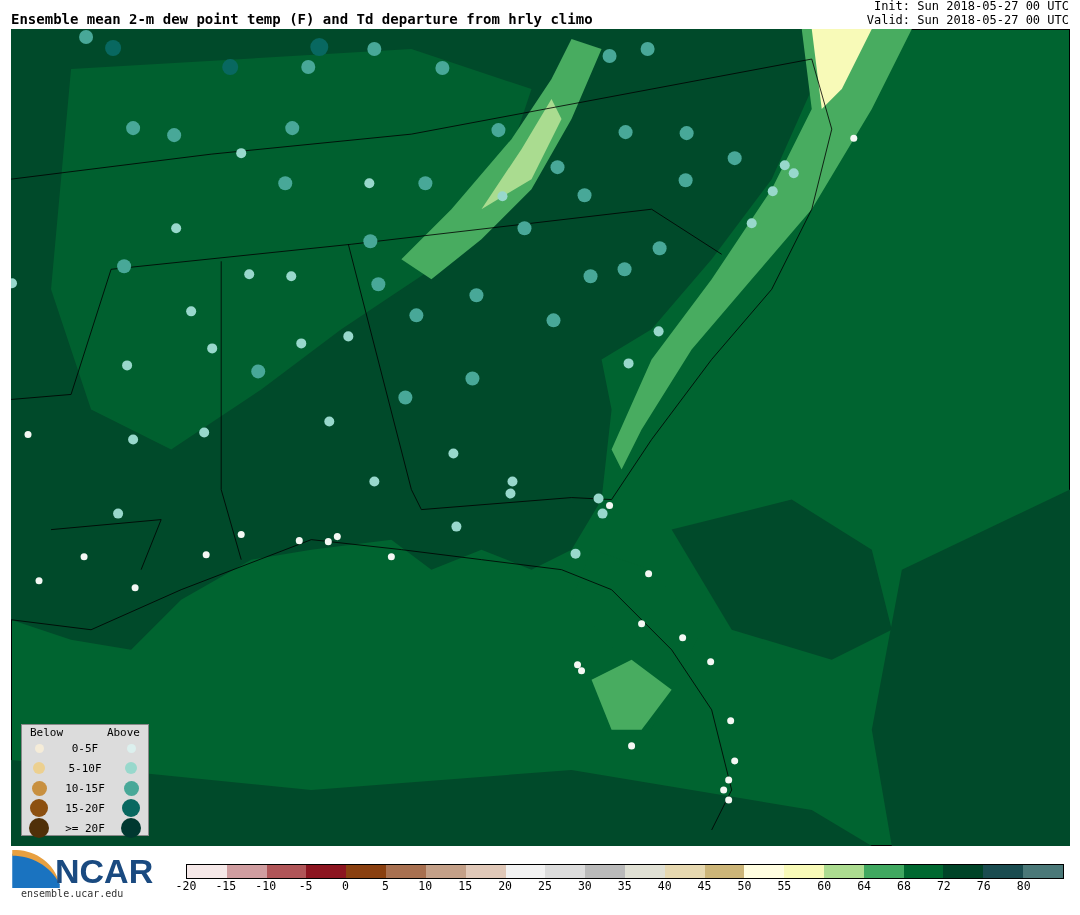  What do you see at coordinates (824, 886) in the screenshot?
I see `colorbar-tick-label: 60` at bounding box center [824, 886].